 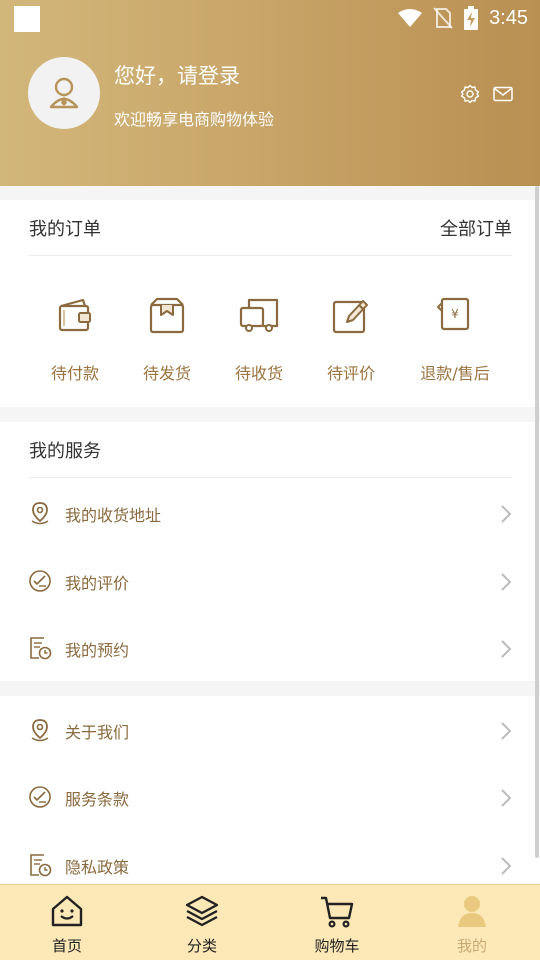 What do you see at coordinates (508, 17) in the screenshot?
I see `status-time: 3:45` at bounding box center [508, 17].